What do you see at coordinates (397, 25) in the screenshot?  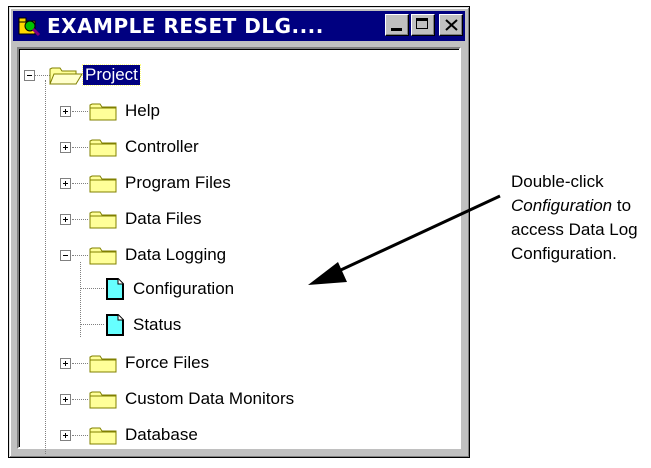 I see `minimize-button` at bounding box center [397, 25].